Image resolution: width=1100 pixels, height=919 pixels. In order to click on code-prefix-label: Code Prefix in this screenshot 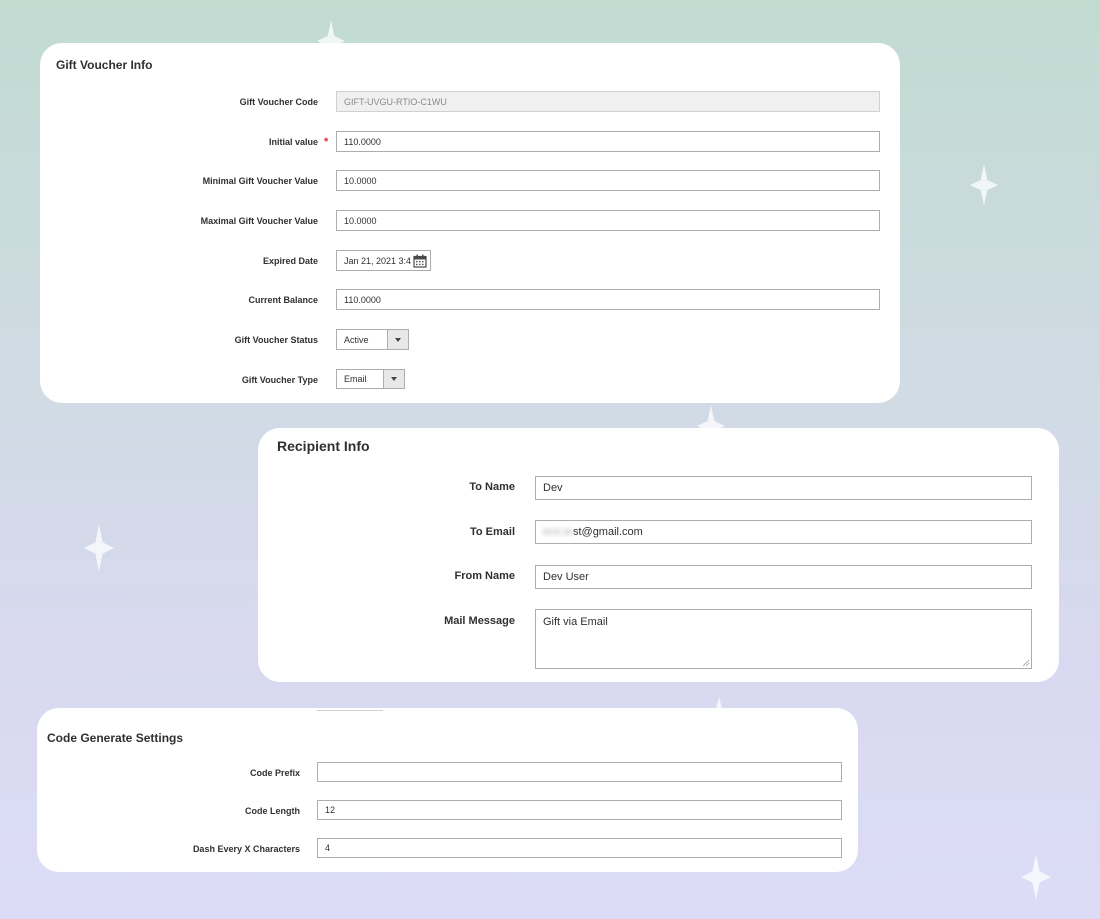, I will do `click(274, 773)`.